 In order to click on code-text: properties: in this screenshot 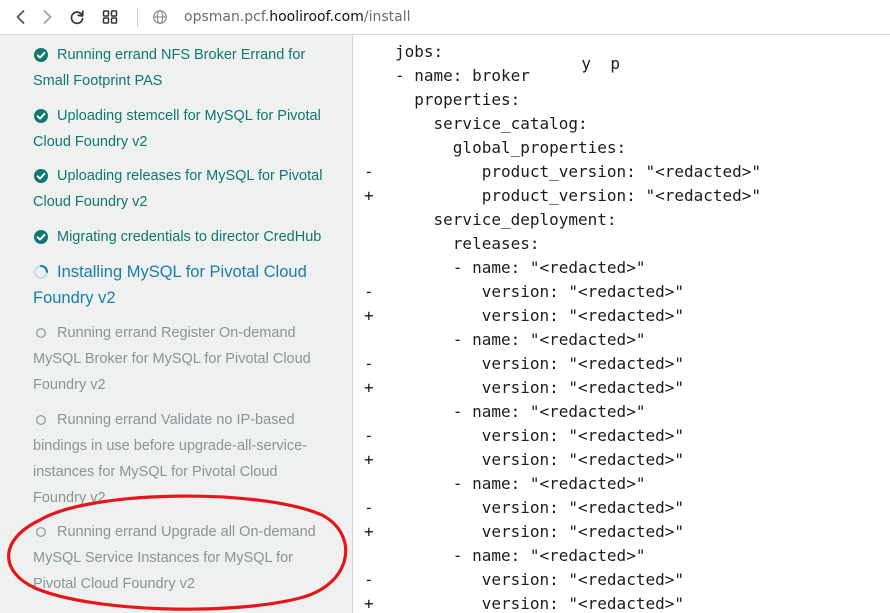, I will do `click(458, 99)`.